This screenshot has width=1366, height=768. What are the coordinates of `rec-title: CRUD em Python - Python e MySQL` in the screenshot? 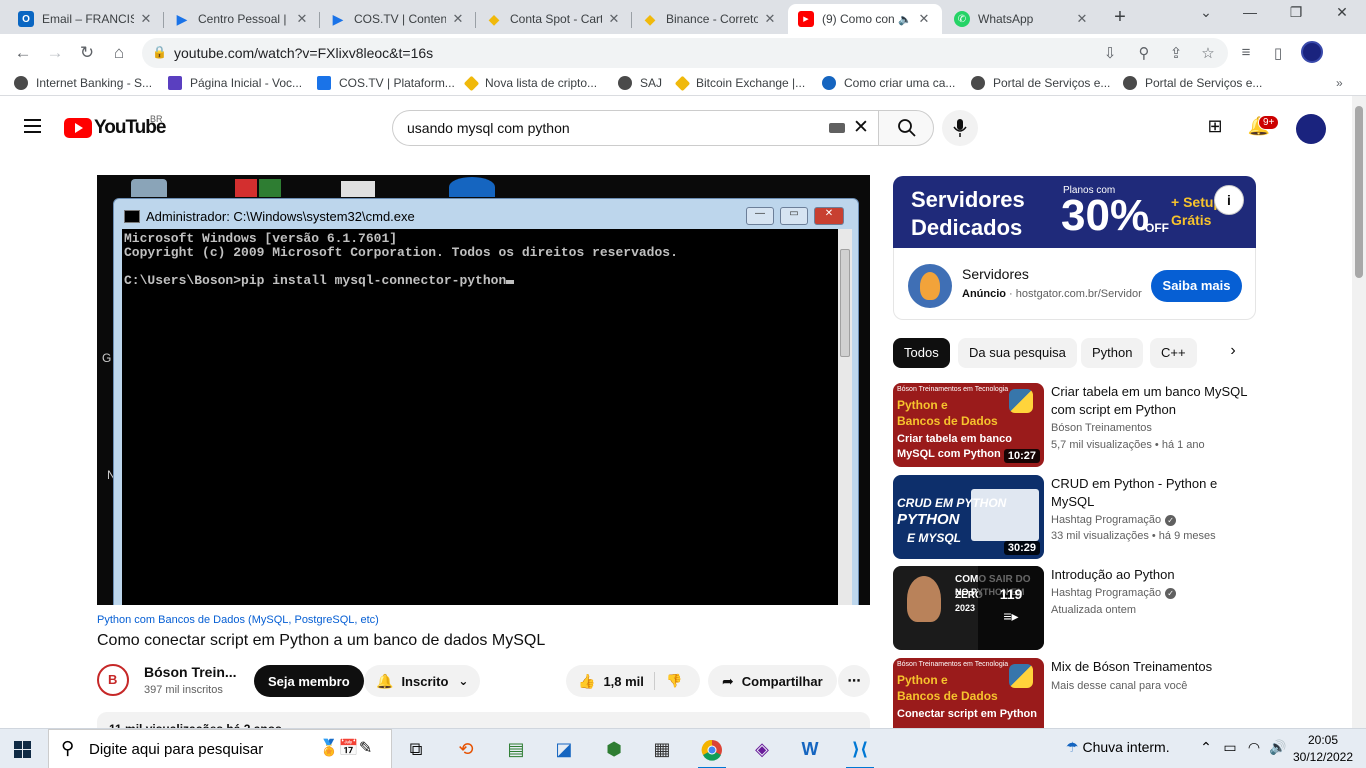 It's located at (1151, 493).